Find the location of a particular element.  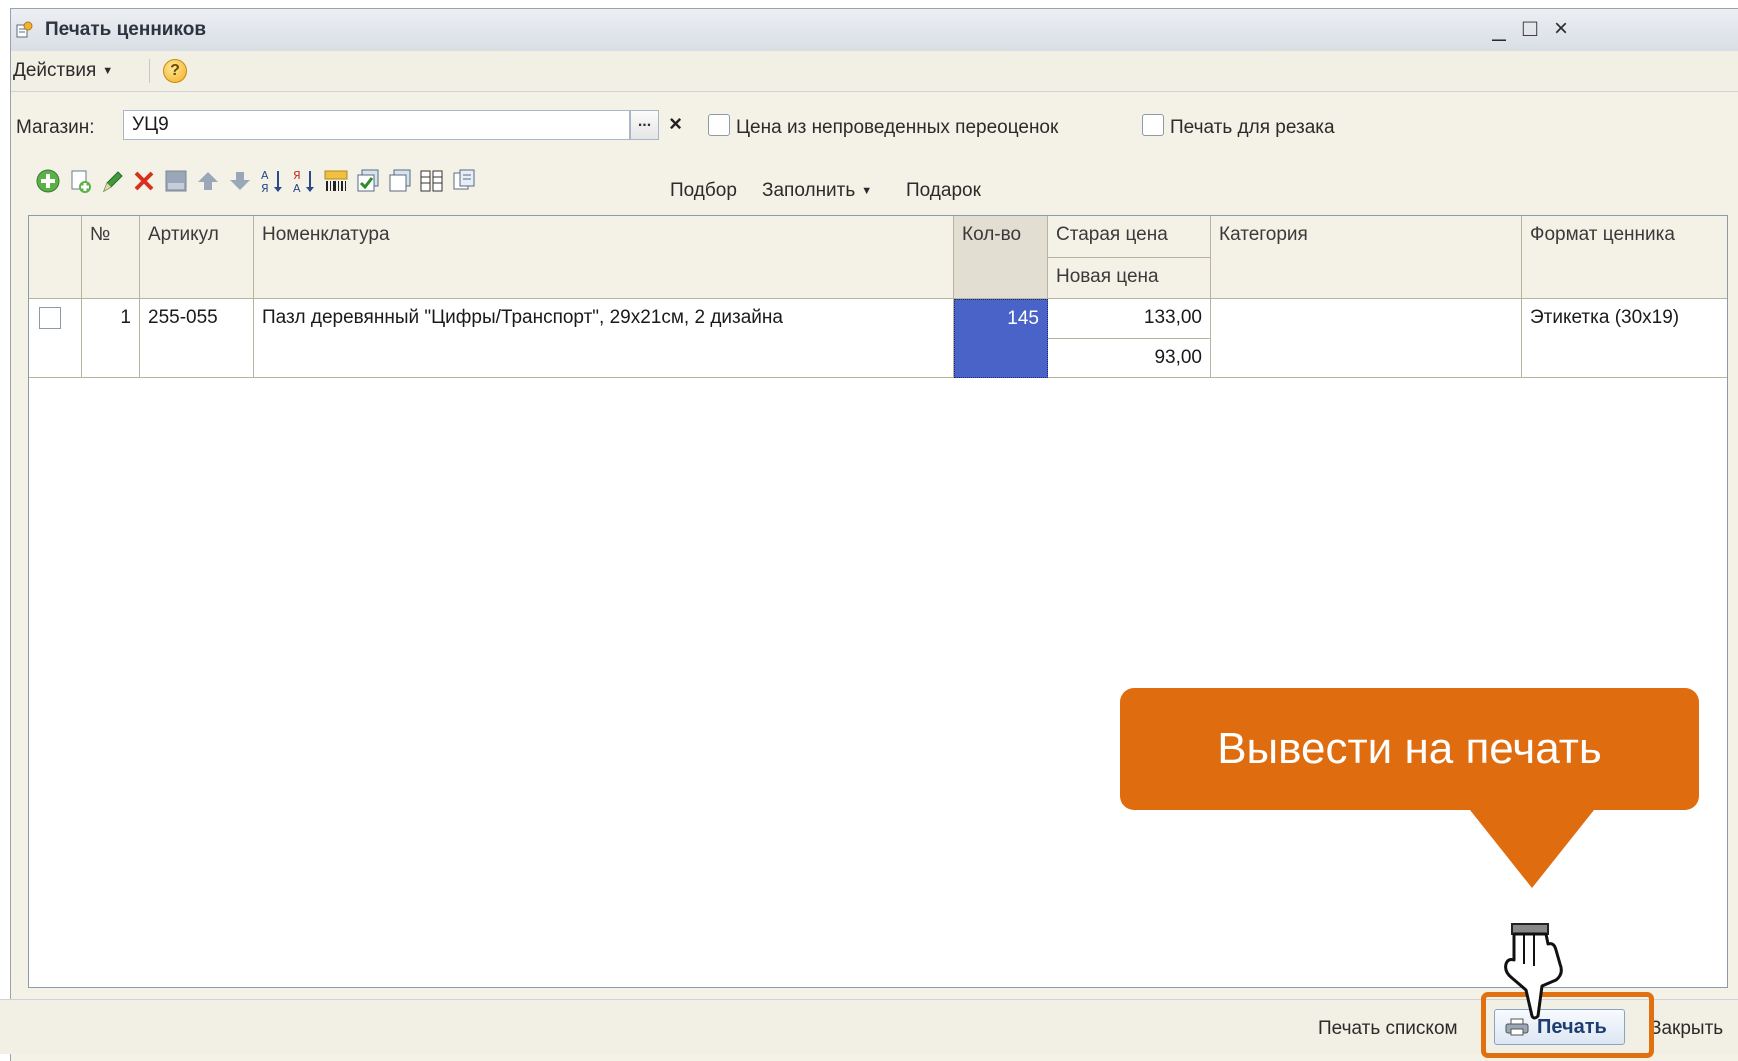

header-category: Категория is located at coordinates (1366, 257).